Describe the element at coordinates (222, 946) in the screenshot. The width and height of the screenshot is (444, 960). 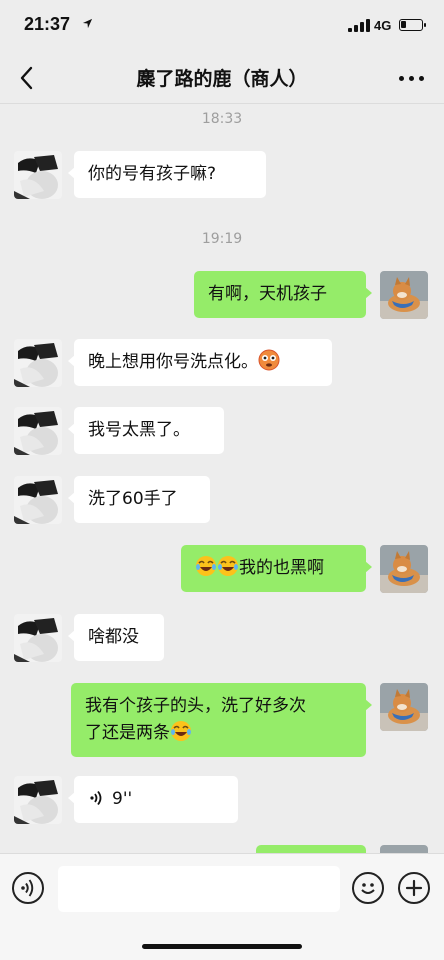
I see `home-indicator` at that location.